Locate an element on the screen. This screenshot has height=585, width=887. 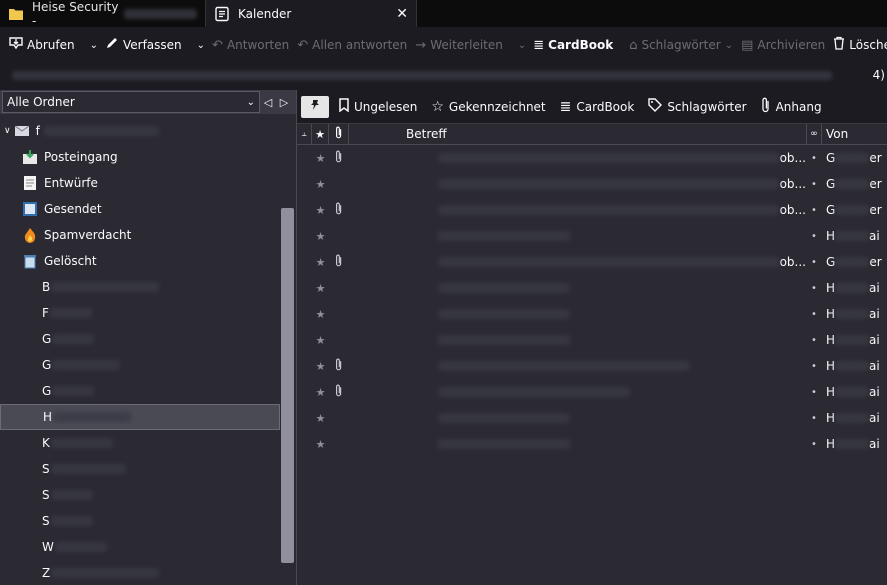
message-from-redacted is located at coordinates (852, 366).